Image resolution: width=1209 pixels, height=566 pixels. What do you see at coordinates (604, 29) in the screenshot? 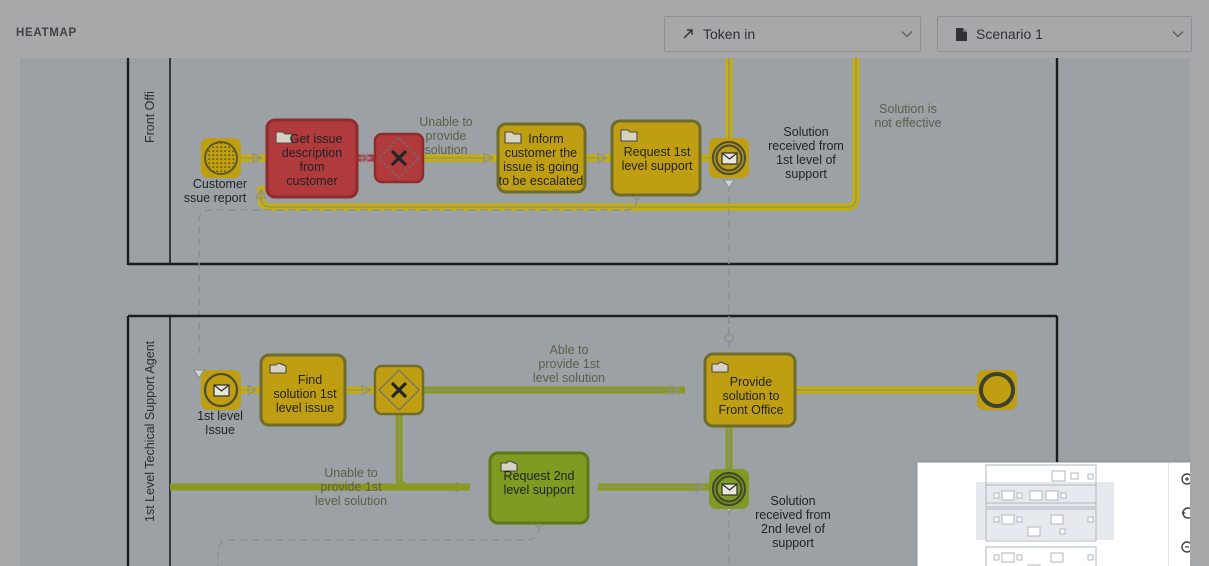
I see `top-toolbar: HEATMAP Token in Scenario 1` at bounding box center [604, 29].